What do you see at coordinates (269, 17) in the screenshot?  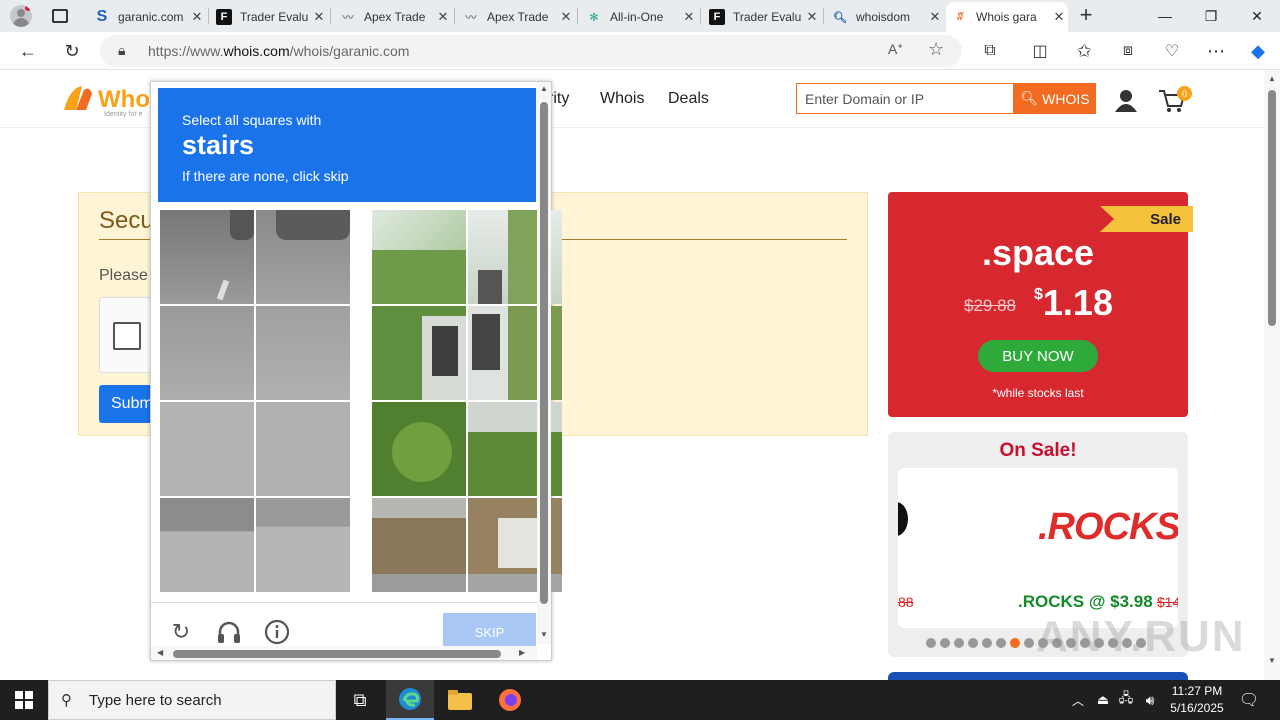 I see `tab-trader-eval-1: F Trader Evalu ✕` at bounding box center [269, 17].